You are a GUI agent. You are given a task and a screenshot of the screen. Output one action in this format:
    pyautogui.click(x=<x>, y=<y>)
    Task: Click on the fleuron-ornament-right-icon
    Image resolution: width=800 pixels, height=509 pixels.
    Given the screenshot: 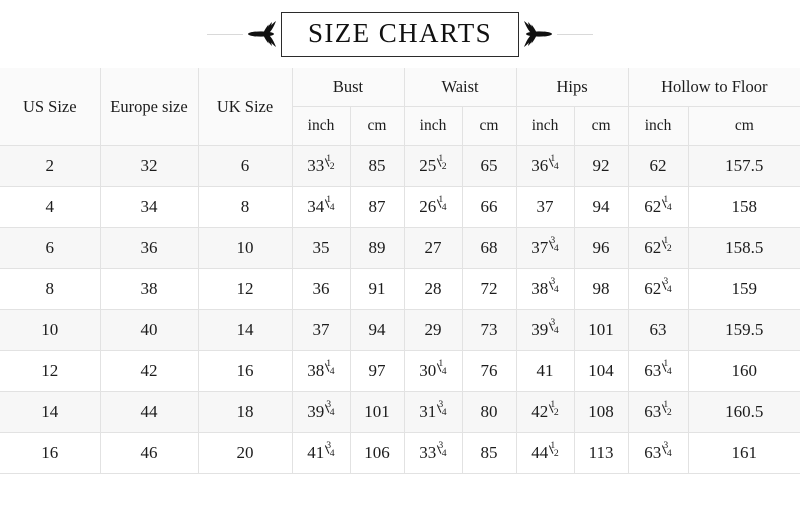 What is the action you would take?
    pyautogui.click(x=538, y=34)
    